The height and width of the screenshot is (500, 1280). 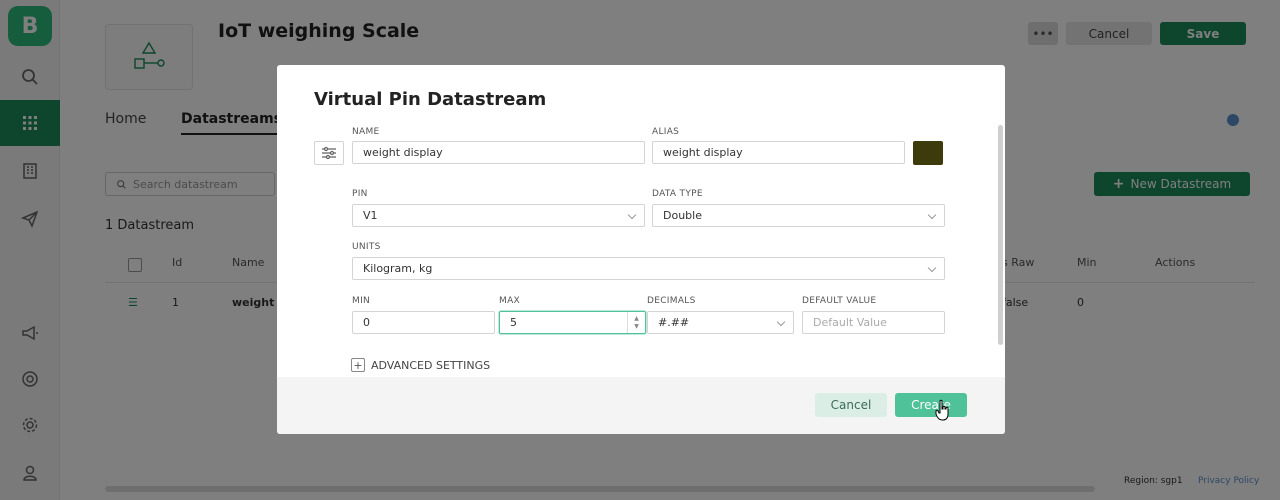 I want to click on dialog-scrollbar, so click(x=1000, y=235).